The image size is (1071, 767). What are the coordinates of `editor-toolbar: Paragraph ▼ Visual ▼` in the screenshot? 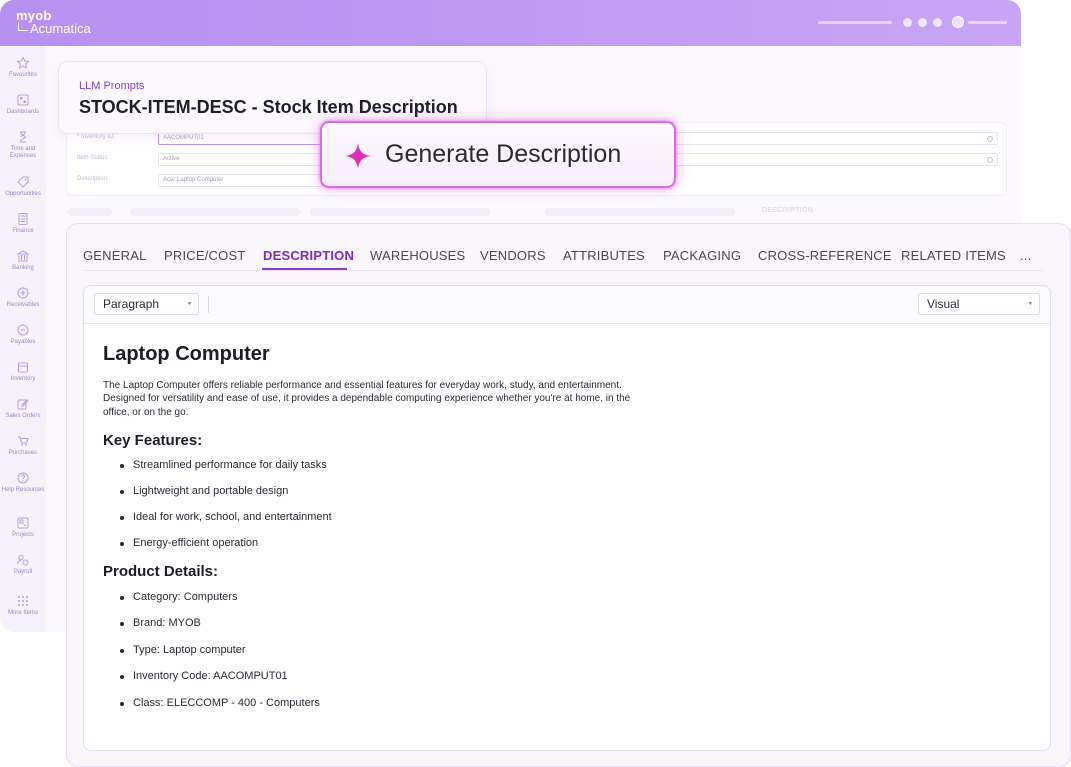 It's located at (567, 305).